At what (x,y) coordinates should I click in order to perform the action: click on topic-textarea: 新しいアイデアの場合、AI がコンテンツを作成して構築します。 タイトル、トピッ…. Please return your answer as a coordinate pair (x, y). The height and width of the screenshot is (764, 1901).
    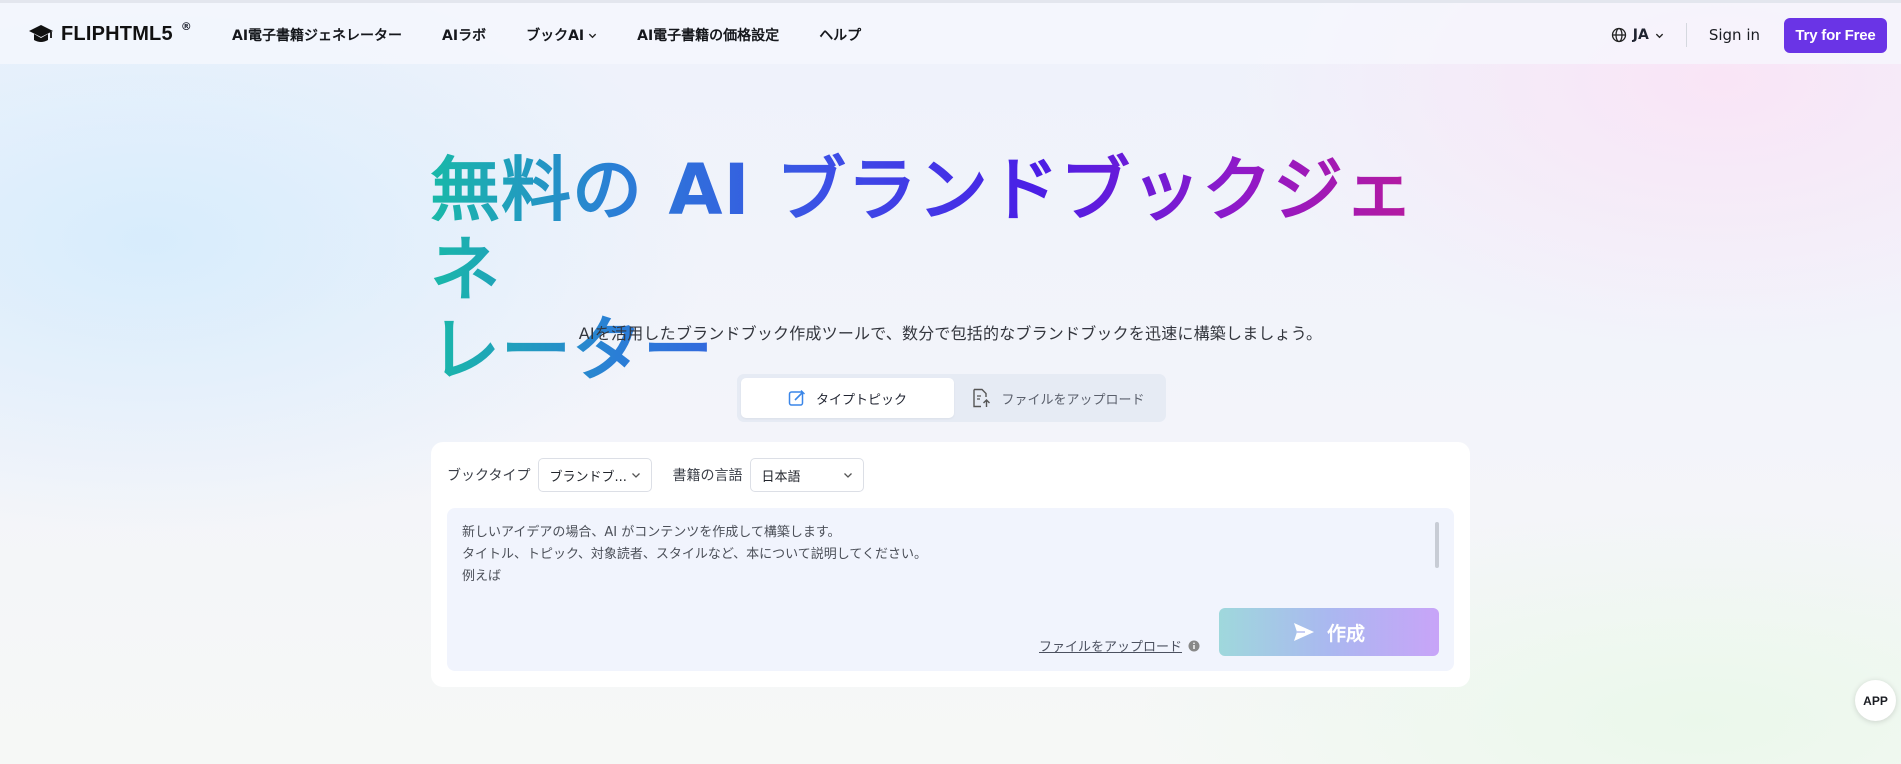
    Looking at the image, I should click on (950, 589).